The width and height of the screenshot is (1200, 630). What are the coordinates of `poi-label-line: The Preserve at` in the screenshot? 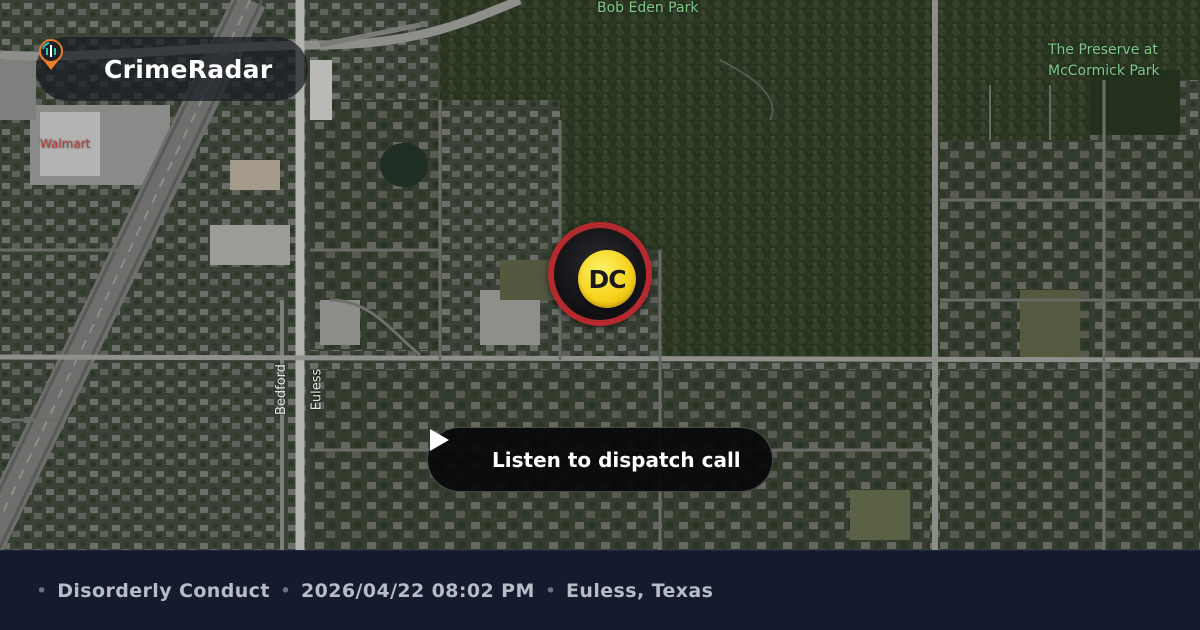 It's located at (1103, 50).